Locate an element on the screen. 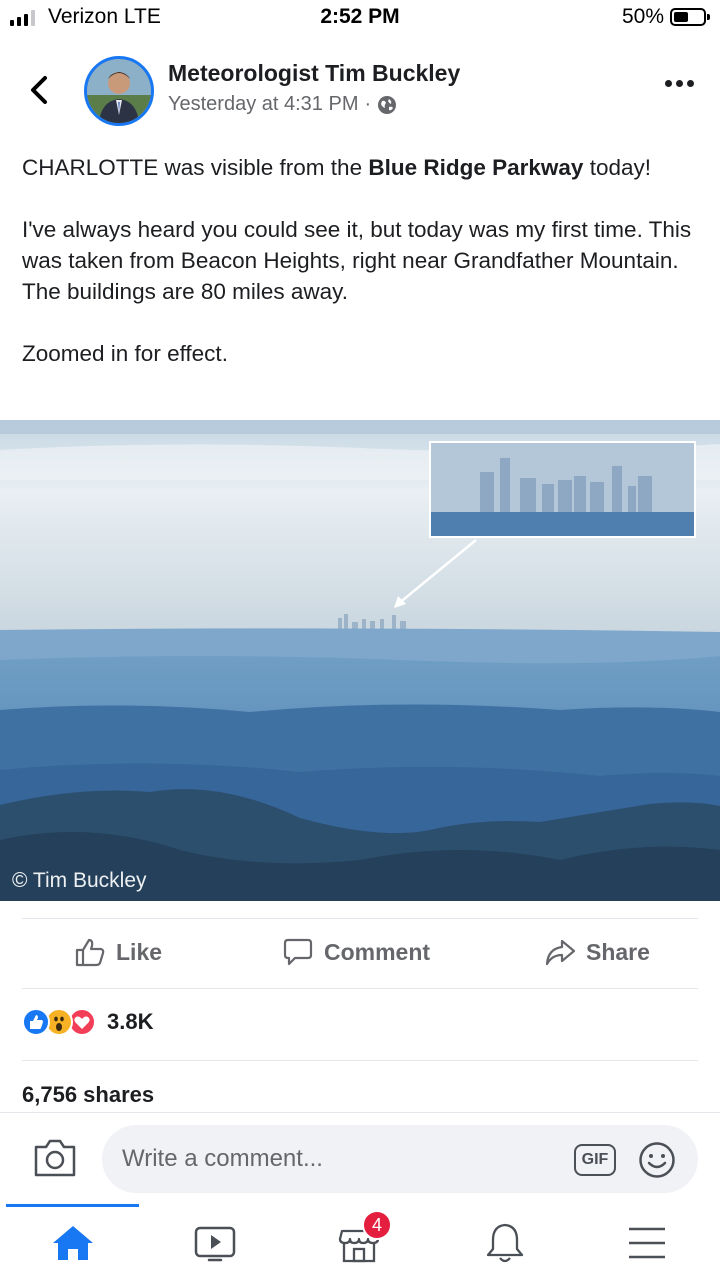  photo-credit: © Tim Buckley is located at coordinates (79, 880).